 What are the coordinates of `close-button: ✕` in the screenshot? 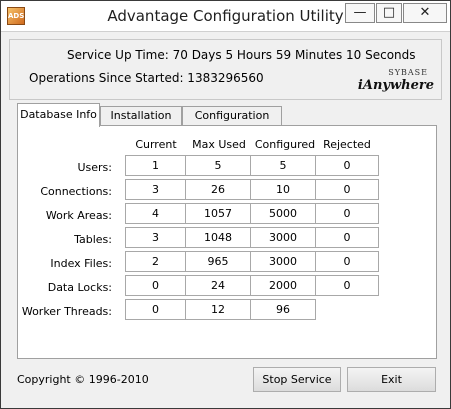 It's located at (425, 13).